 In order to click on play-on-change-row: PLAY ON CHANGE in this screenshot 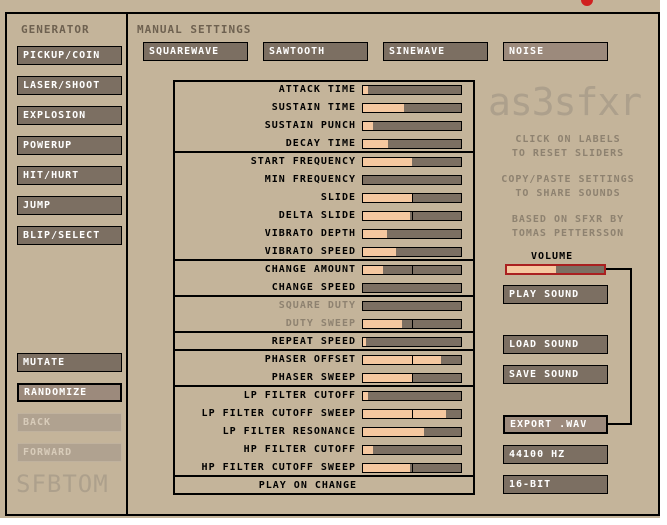, I will do `click(359, 486)`.